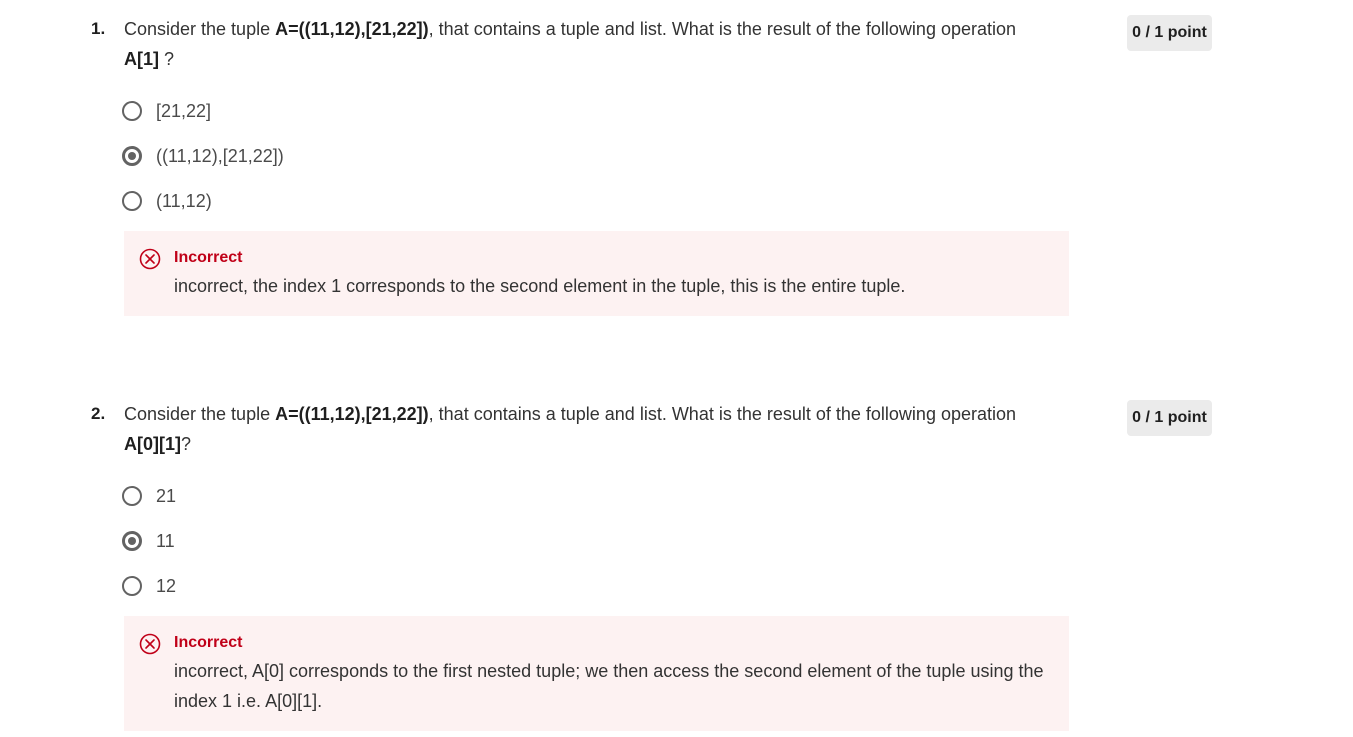  I want to click on option-radio: [21,22], so click(166, 111).